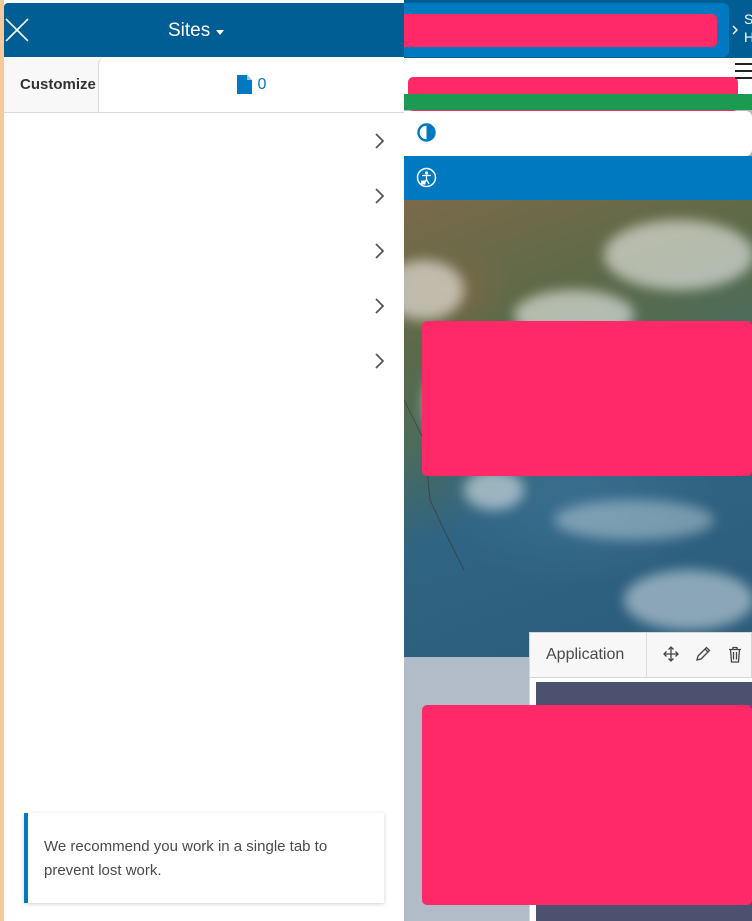  I want to click on move-icon, so click(671, 654).